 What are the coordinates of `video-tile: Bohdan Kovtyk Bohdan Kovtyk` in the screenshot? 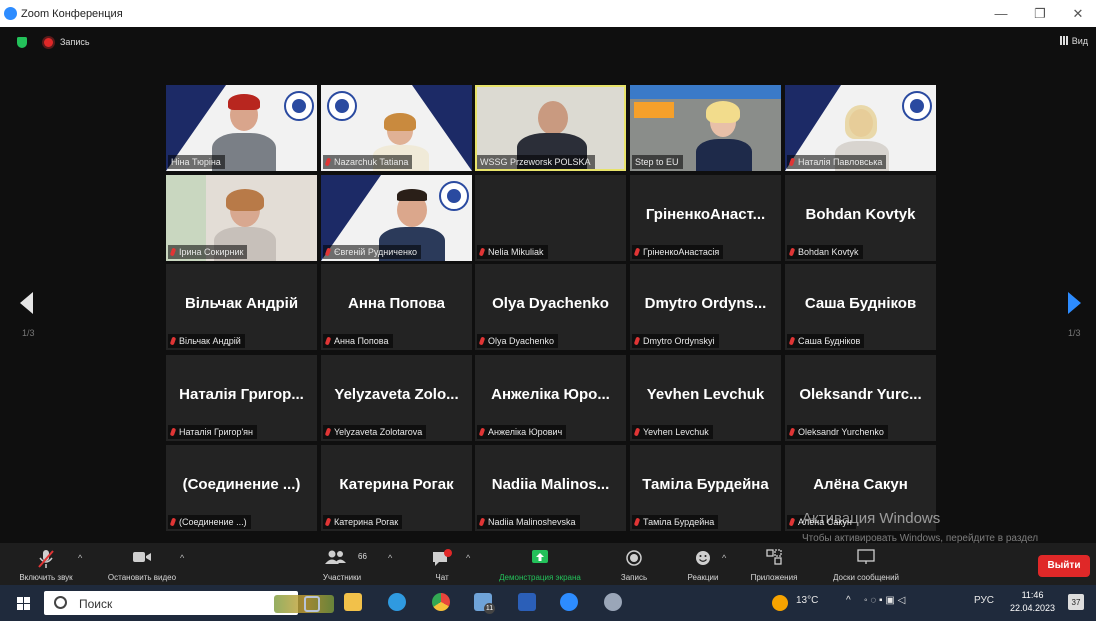 It's located at (860, 218).